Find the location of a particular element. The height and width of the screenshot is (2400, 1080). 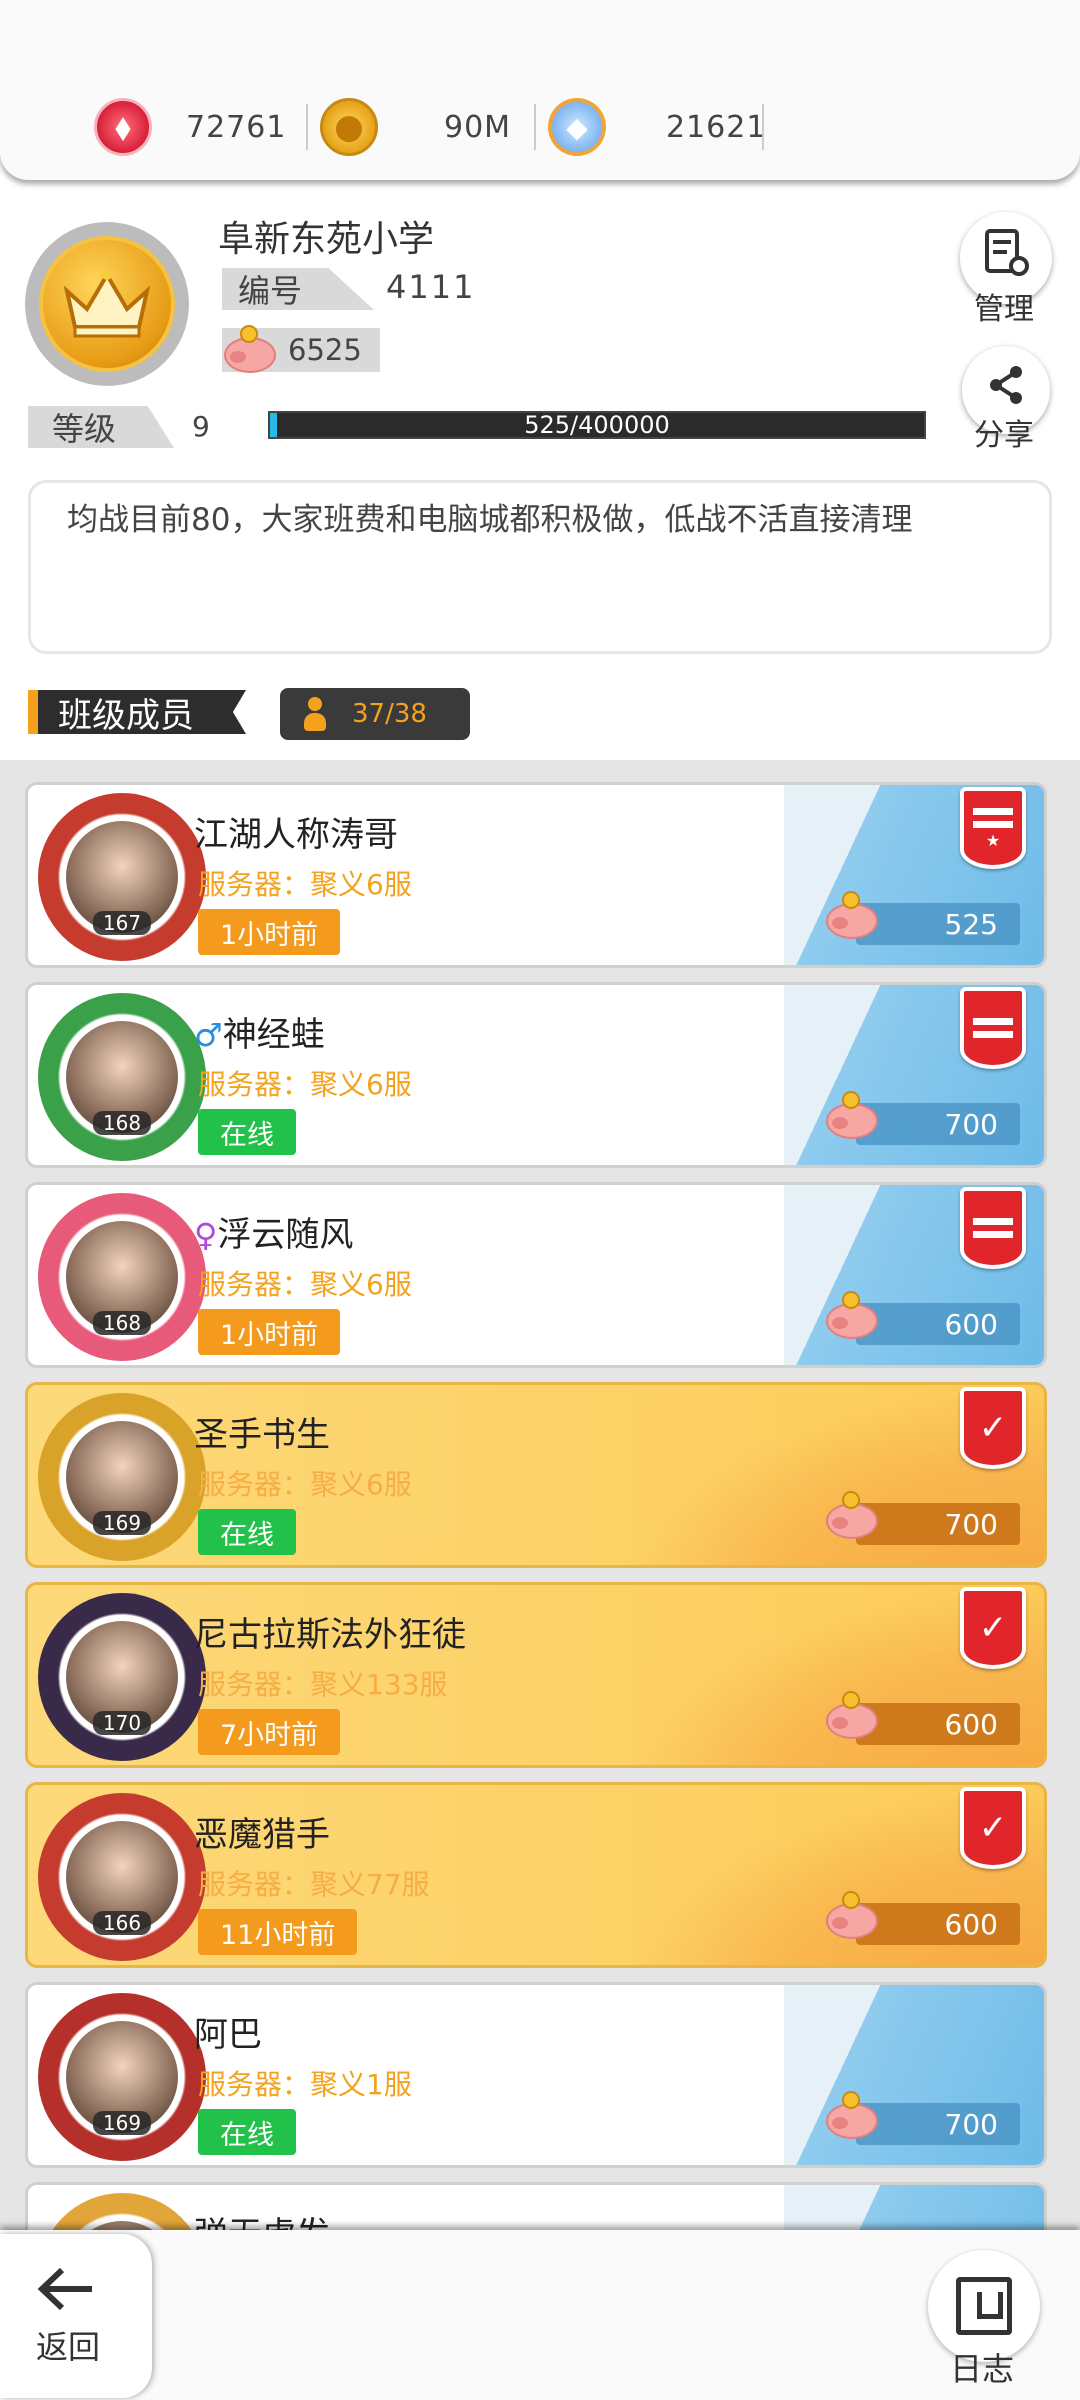

gender-icon: ♂ is located at coordinates (208, 1035).